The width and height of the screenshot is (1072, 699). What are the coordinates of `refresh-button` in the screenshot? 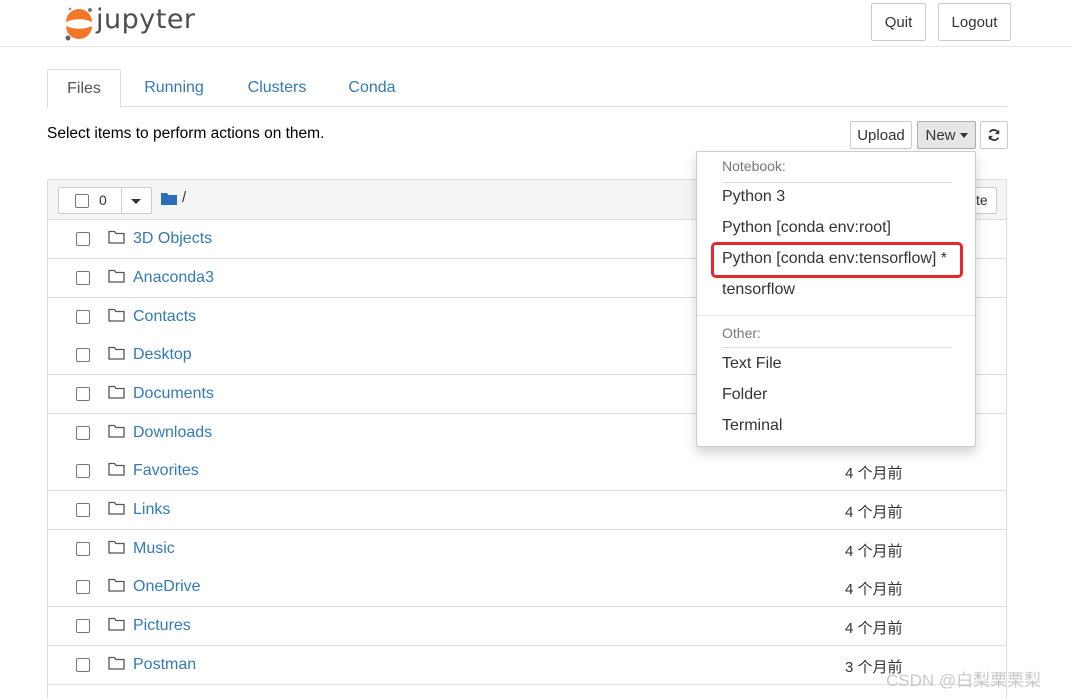 It's located at (994, 135).